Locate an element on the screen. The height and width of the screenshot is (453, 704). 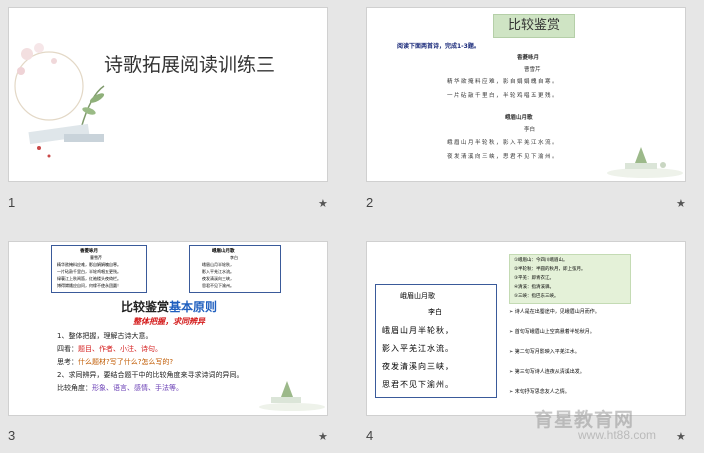
heading-part-a: 比较鉴赏 is located at coordinates (145, 307).